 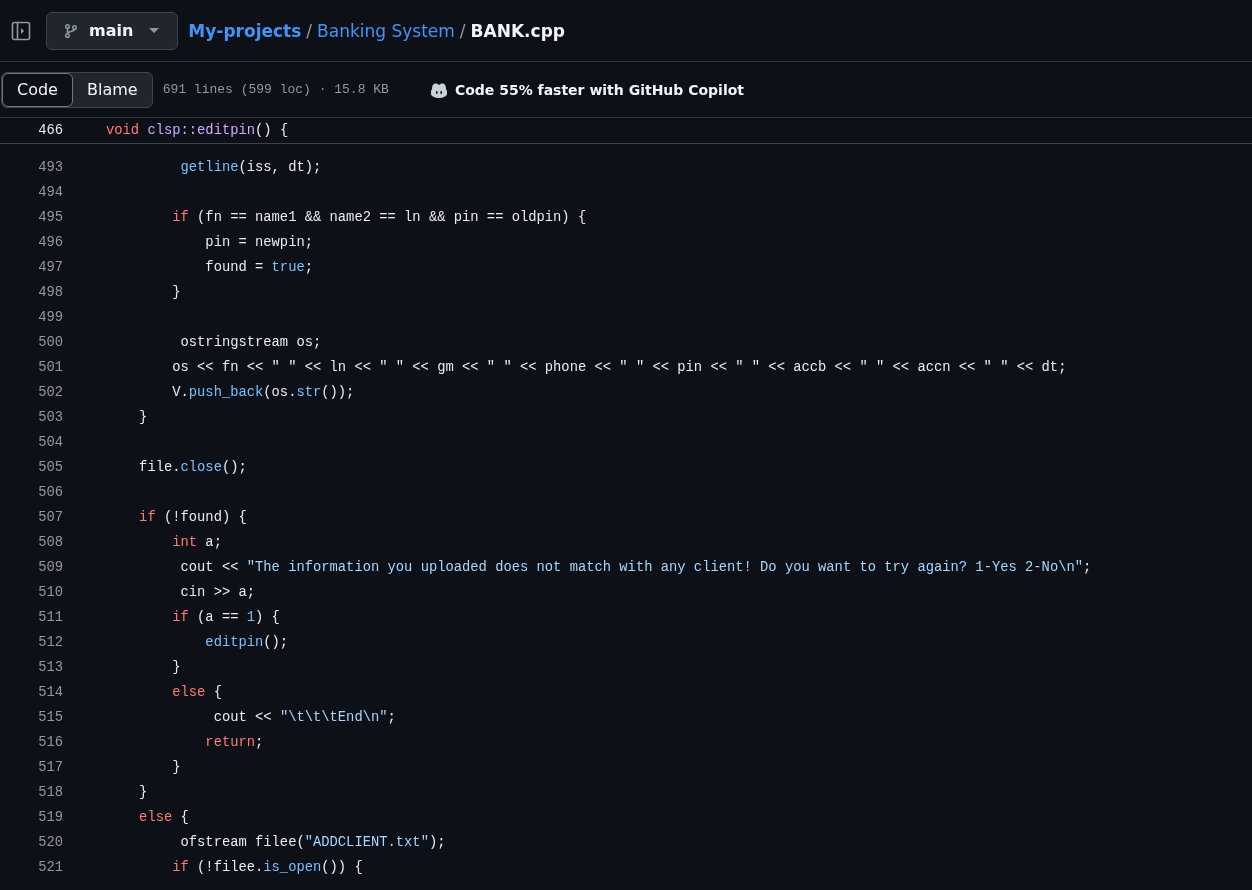 What do you see at coordinates (50, 542) in the screenshot?
I see `line-number: 508` at bounding box center [50, 542].